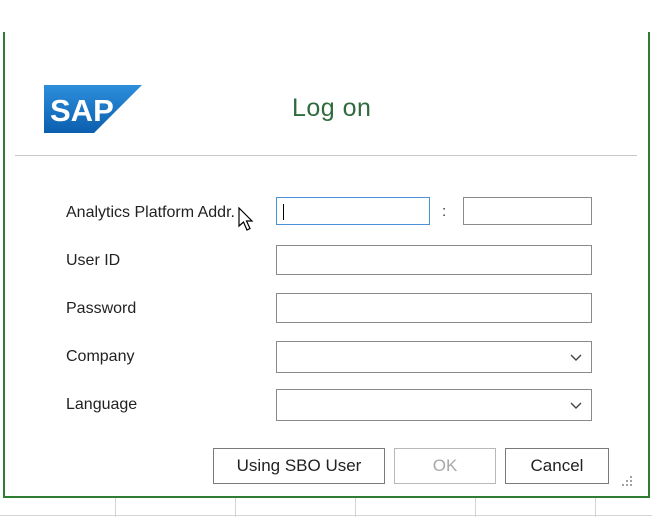 The height and width of the screenshot is (517, 652). I want to click on user-id-input, so click(434, 260).